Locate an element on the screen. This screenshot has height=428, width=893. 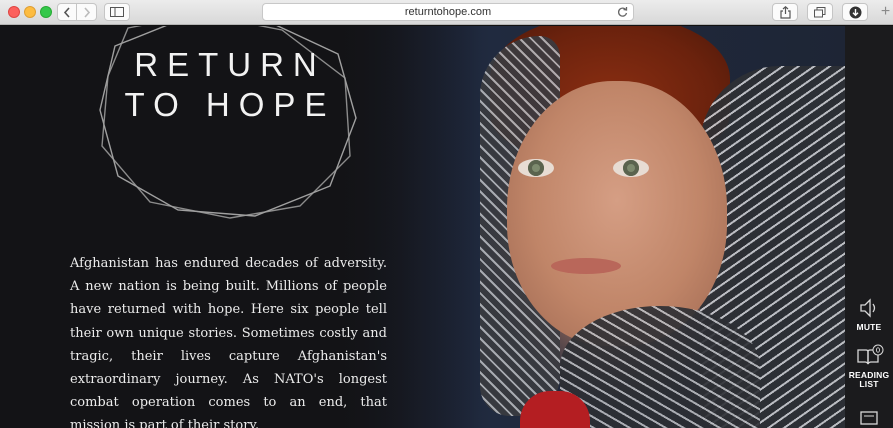
mute-label: MUTE is located at coordinates (869, 327).